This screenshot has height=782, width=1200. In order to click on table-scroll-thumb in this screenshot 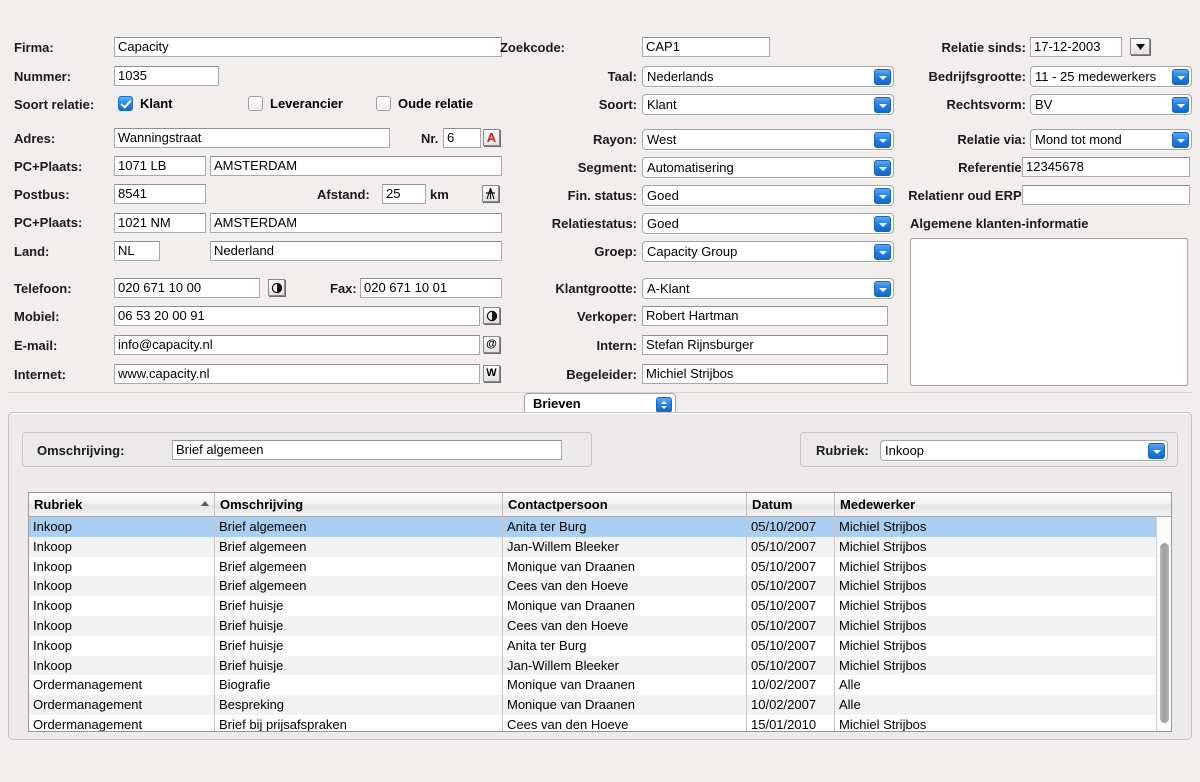, I will do `click(1164, 633)`.